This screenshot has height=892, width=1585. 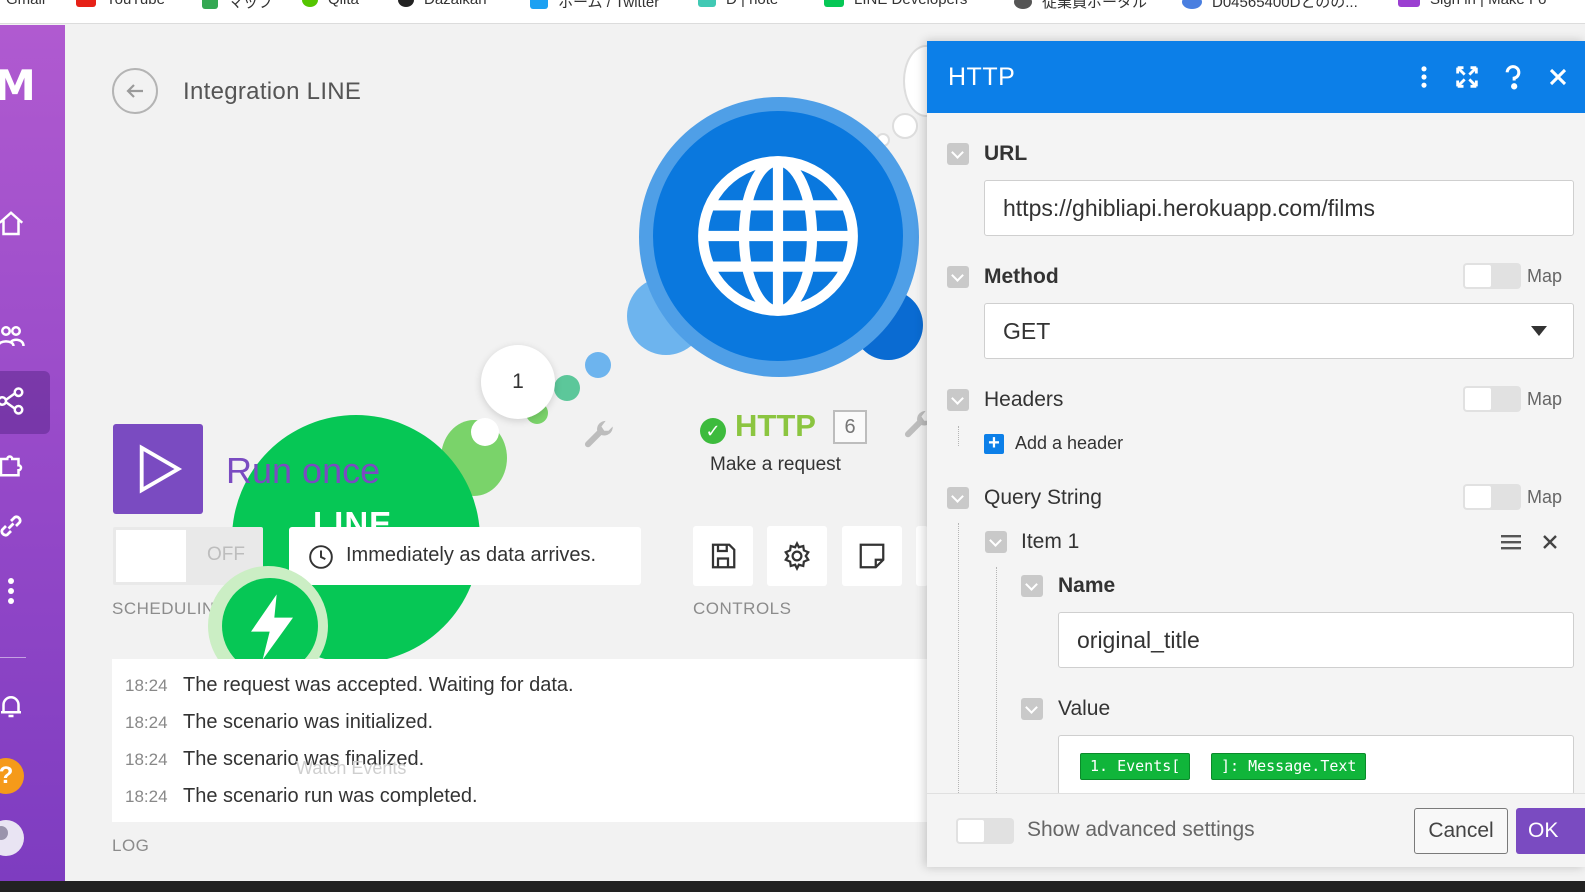 What do you see at coordinates (1087, 585) in the screenshot?
I see `name-label: Name` at bounding box center [1087, 585].